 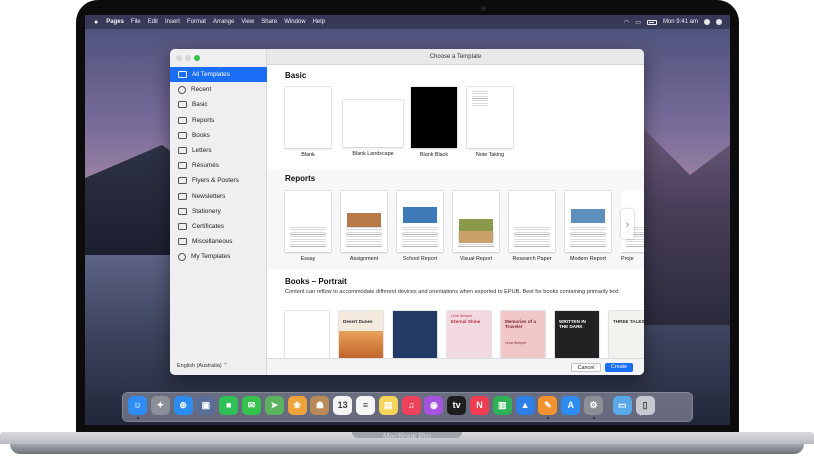 I want to click on battery-icon, so click(x=651, y=22).